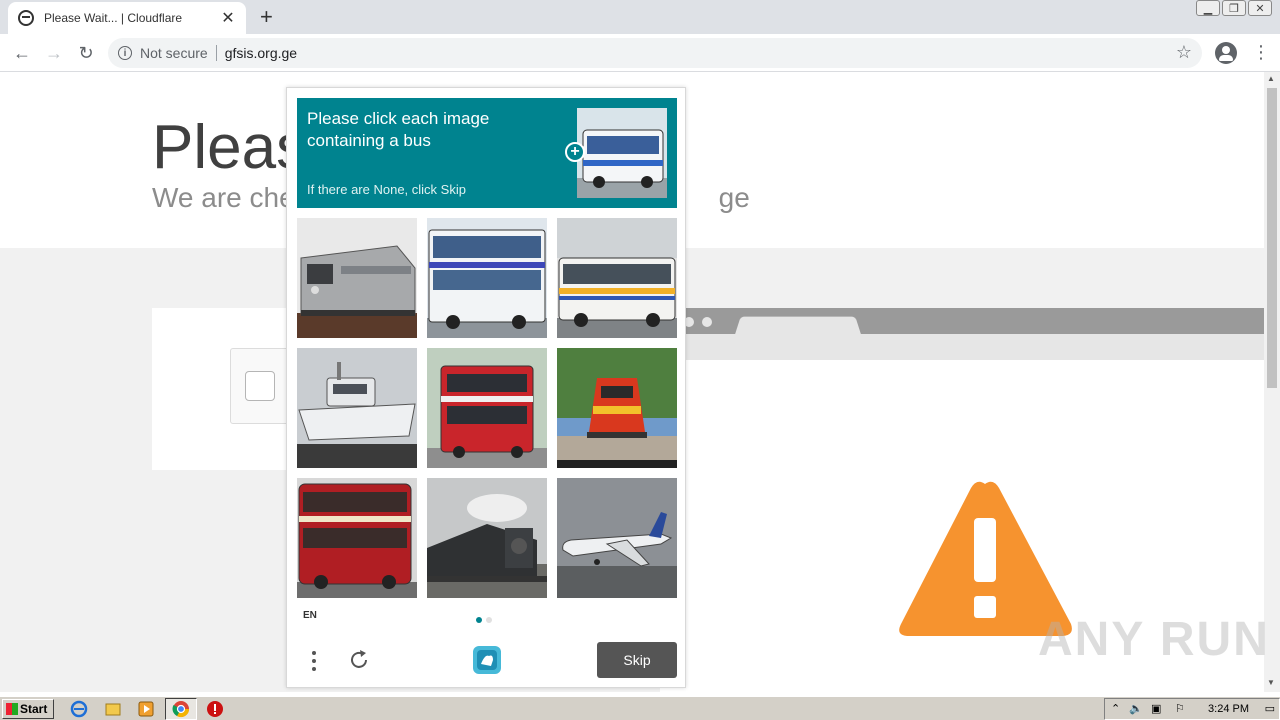 Image resolution: width=1280 pixels, height=720 pixels. I want to click on start-label: Start, so click(34, 709).